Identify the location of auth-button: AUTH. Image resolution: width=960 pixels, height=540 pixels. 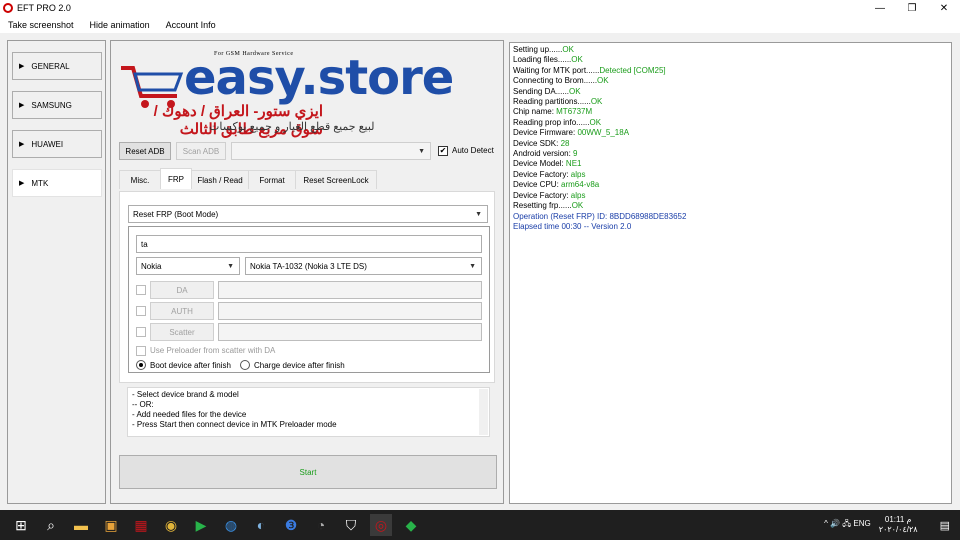
(182, 311).